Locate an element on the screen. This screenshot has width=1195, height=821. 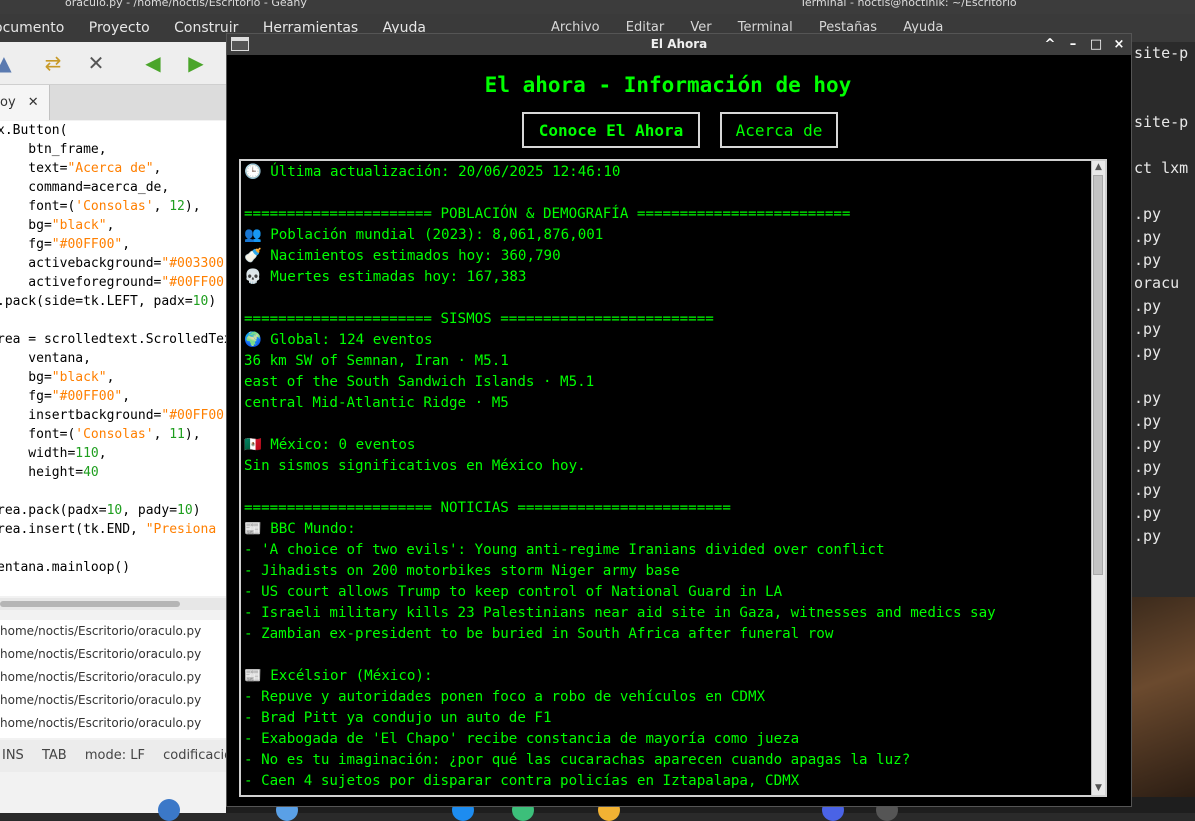
close-icon: ✕ is located at coordinates (96, 63).